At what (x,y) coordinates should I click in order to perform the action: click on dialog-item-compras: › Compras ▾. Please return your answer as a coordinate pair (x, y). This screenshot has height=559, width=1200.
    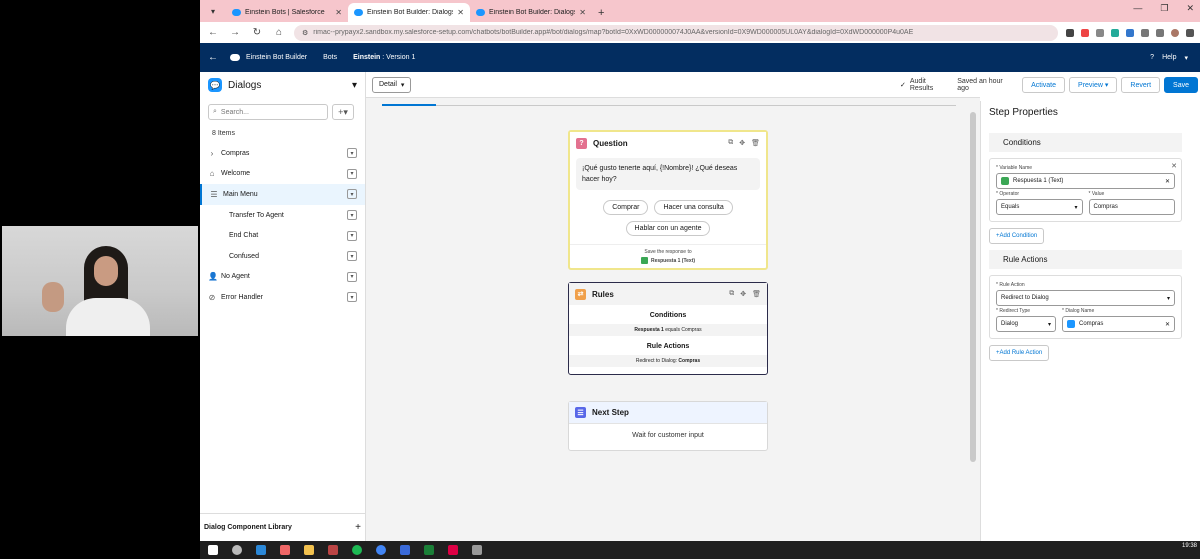
    Looking at the image, I should click on (282, 153).